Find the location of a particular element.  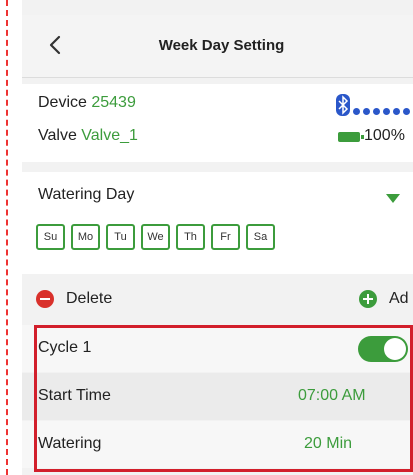

battery-icon is located at coordinates (351, 137).